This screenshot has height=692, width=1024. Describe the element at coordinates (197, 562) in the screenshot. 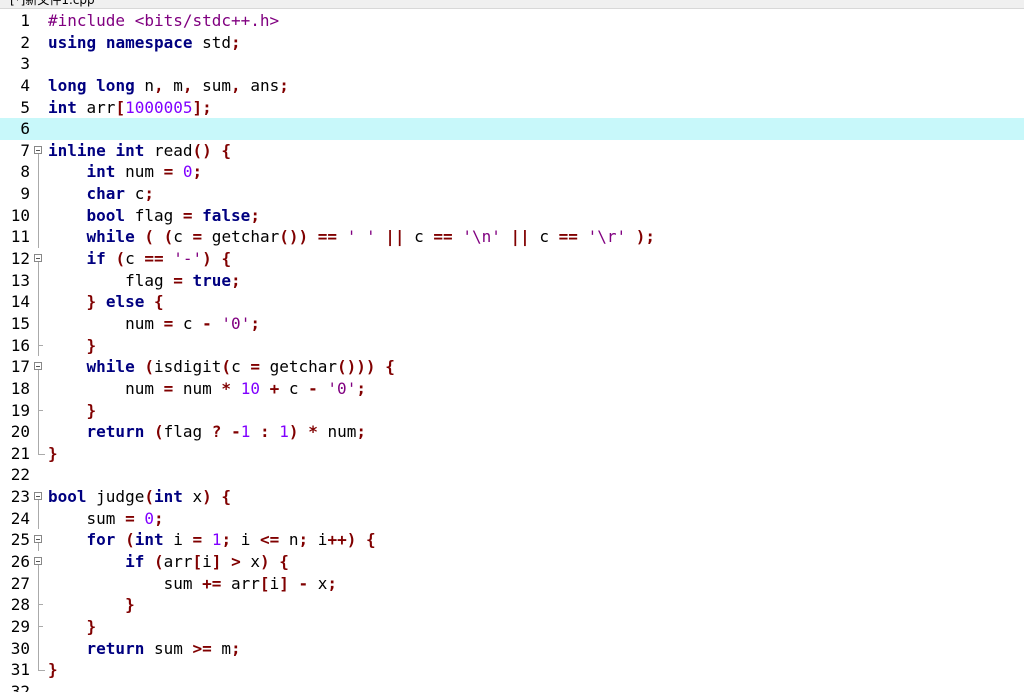

I see `code-token: [` at that location.